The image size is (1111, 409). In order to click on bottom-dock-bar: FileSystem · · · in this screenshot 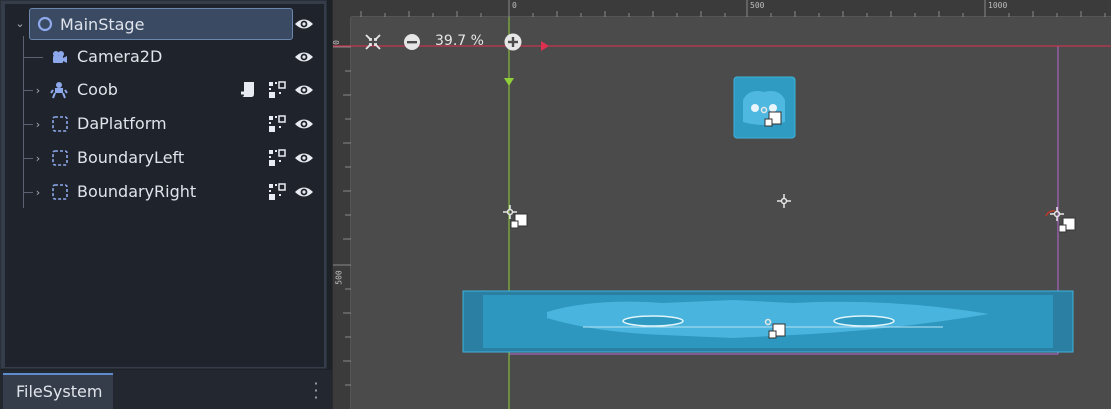, I will do `click(166, 389)`.